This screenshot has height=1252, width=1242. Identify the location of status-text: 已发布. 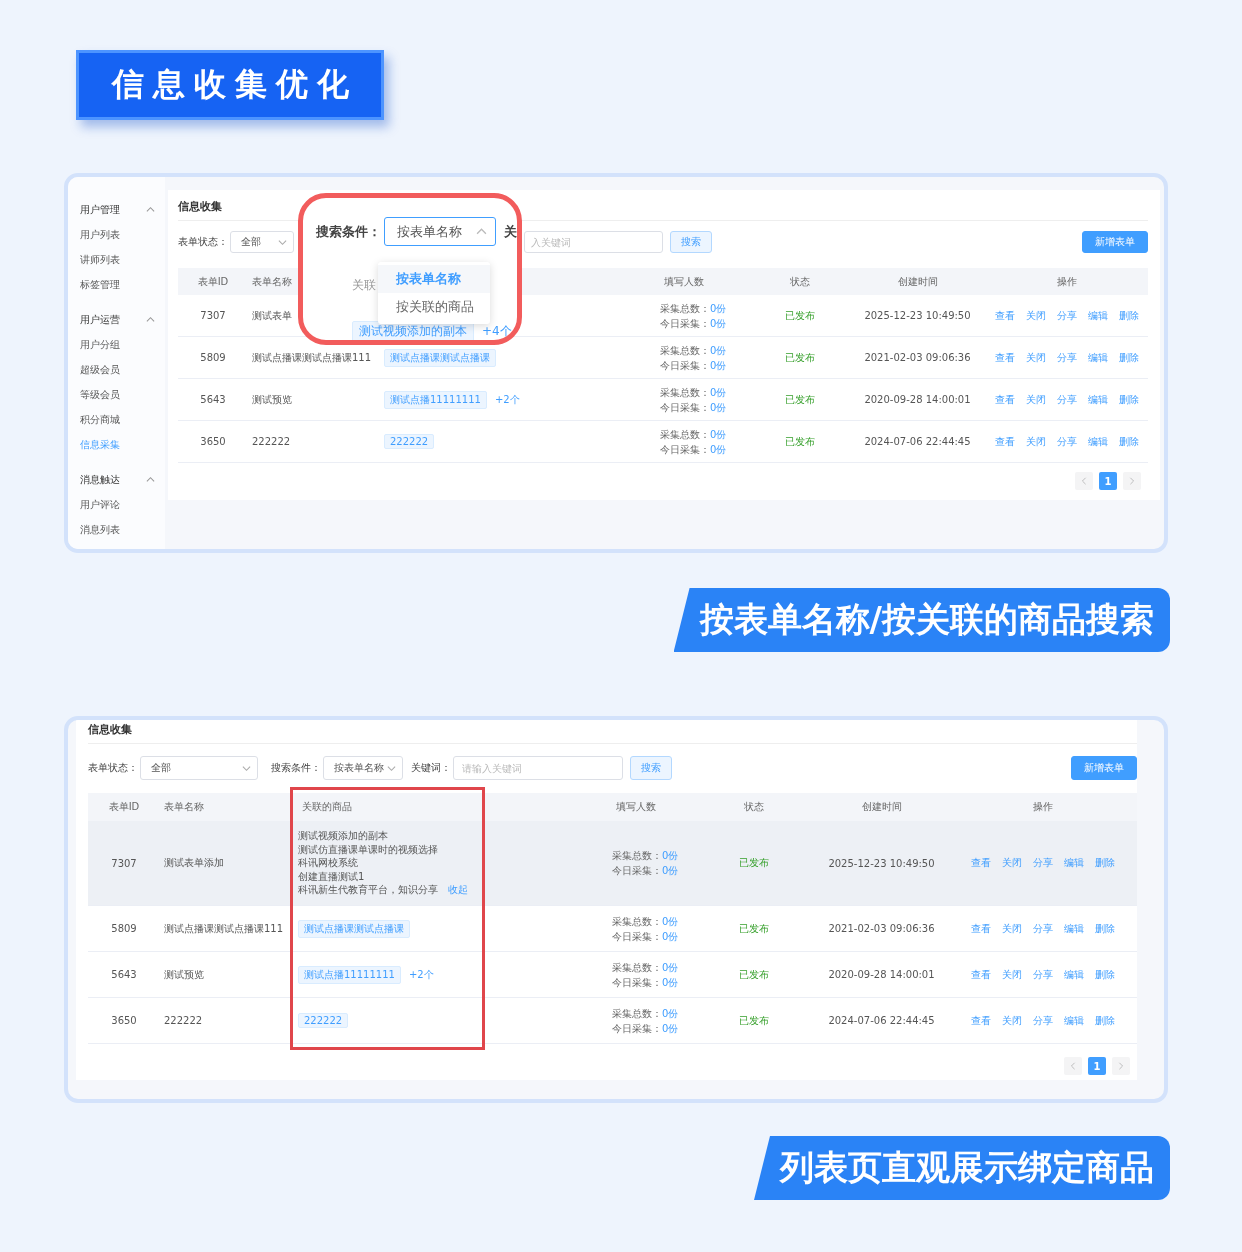
(800, 399).